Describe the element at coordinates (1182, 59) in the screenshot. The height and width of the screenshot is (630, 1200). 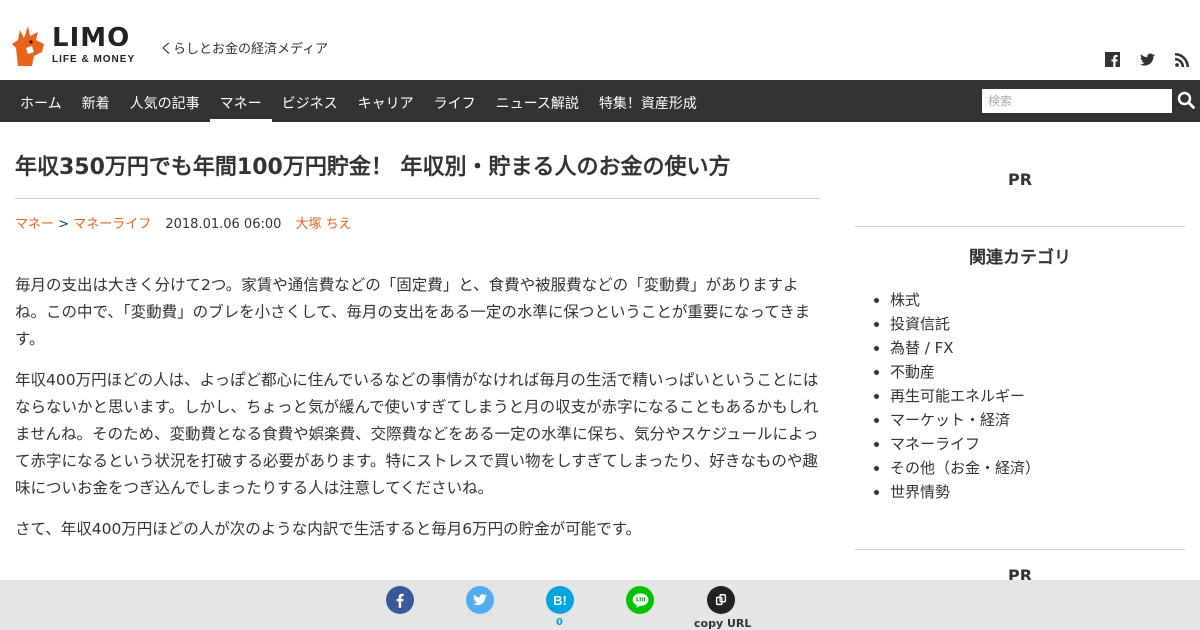
I see `rss-icon` at that location.